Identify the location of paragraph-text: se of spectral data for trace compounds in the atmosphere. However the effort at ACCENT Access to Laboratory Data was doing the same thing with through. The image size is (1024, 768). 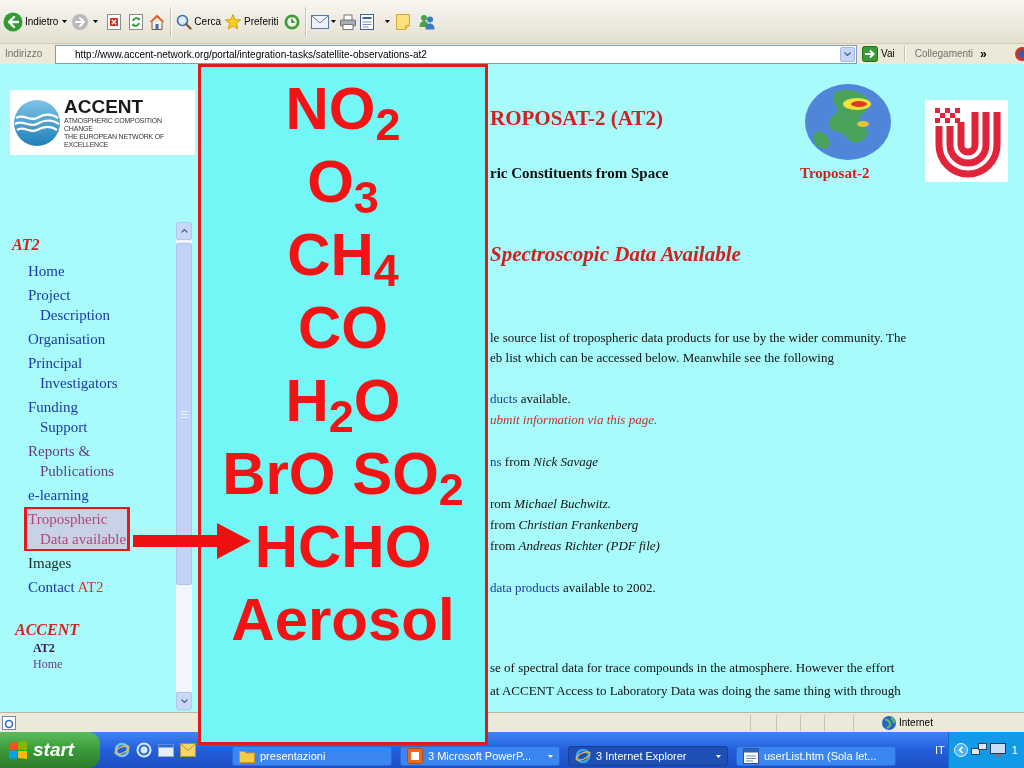
(695, 679).